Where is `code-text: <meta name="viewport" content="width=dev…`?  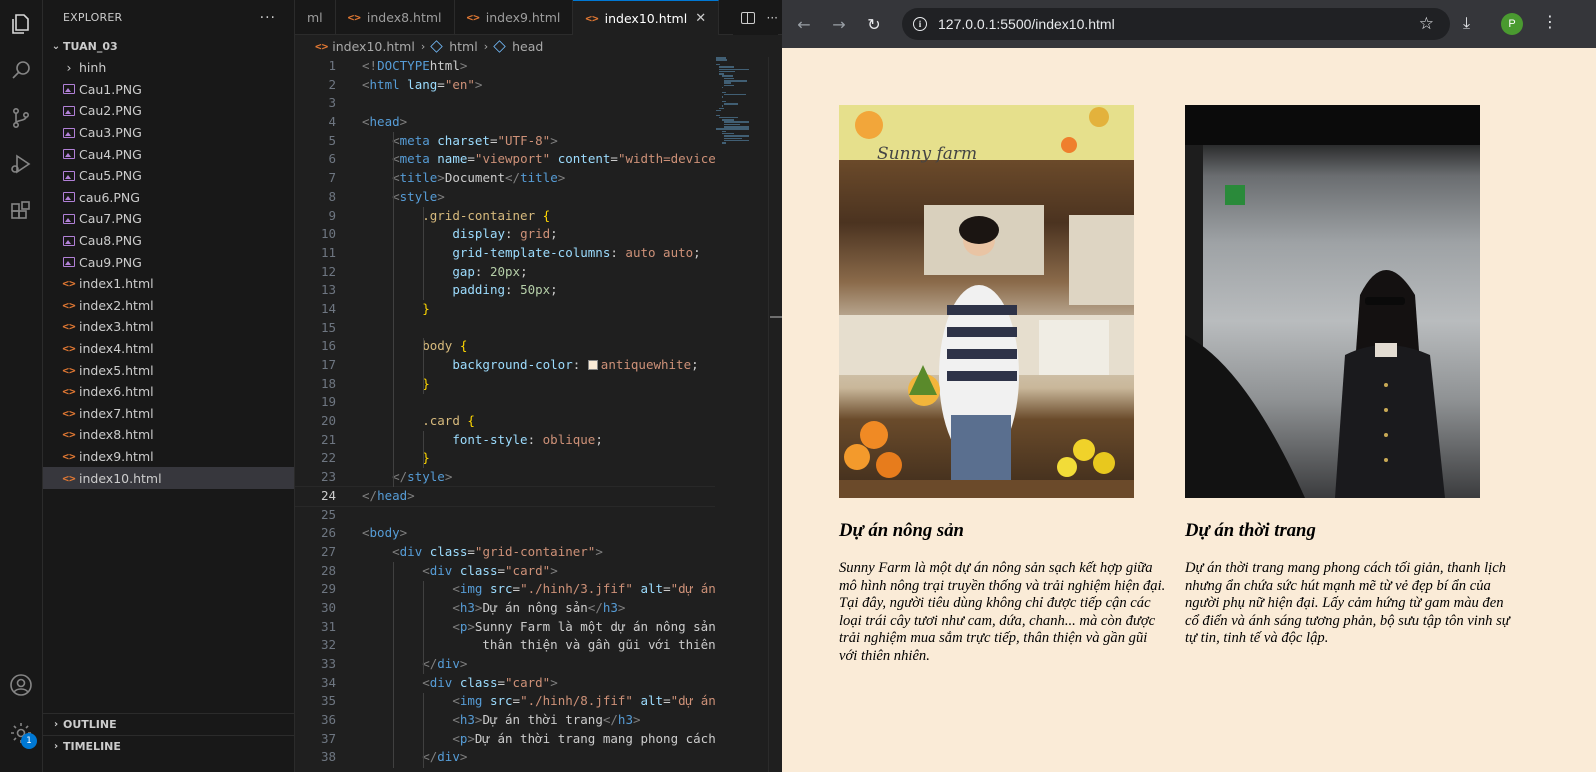 code-text: <meta name="viewport" content="width=dev… is located at coordinates (538, 159).